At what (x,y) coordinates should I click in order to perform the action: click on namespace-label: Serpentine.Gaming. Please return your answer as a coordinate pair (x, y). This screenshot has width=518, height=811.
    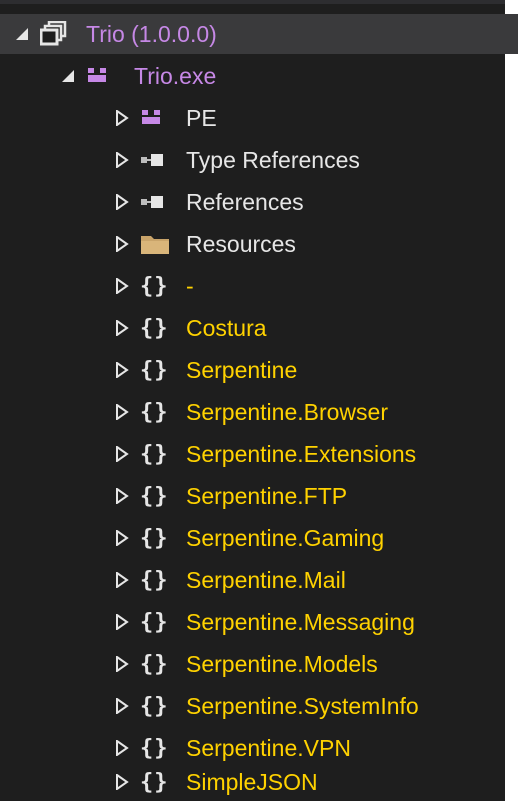
    Looking at the image, I should click on (285, 538).